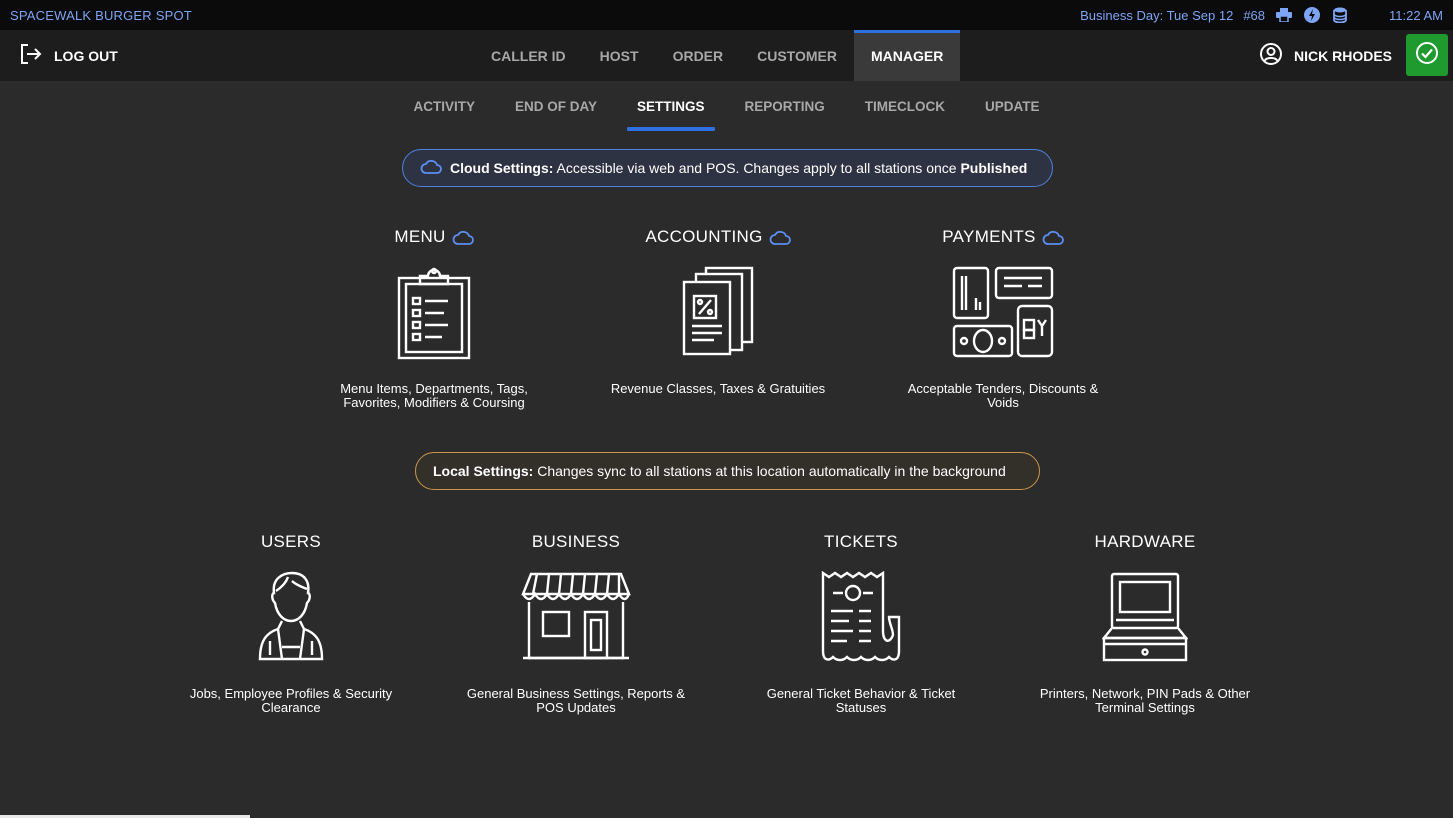  What do you see at coordinates (785, 106) in the screenshot?
I see `subtab-reporting: REPORTING` at bounding box center [785, 106].